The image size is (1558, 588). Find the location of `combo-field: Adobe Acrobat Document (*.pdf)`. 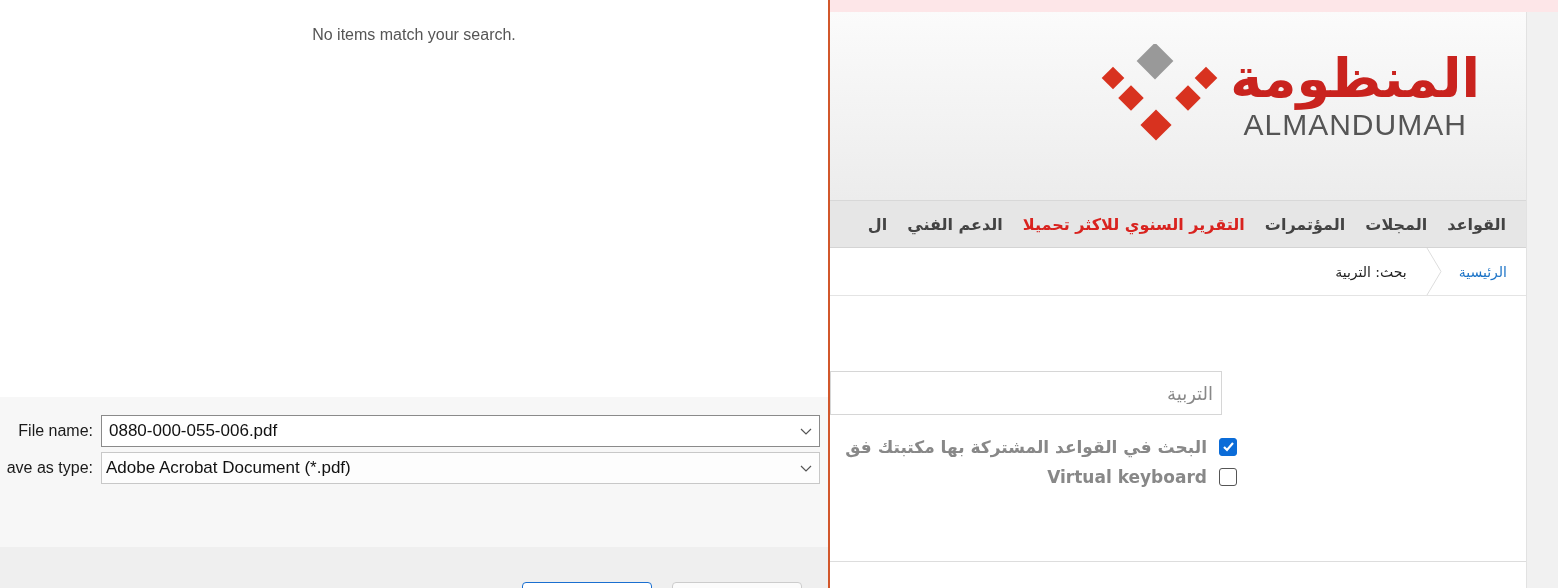

combo-field: Adobe Acrobat Document (*.pdf) is located at coordinates (460, 468).